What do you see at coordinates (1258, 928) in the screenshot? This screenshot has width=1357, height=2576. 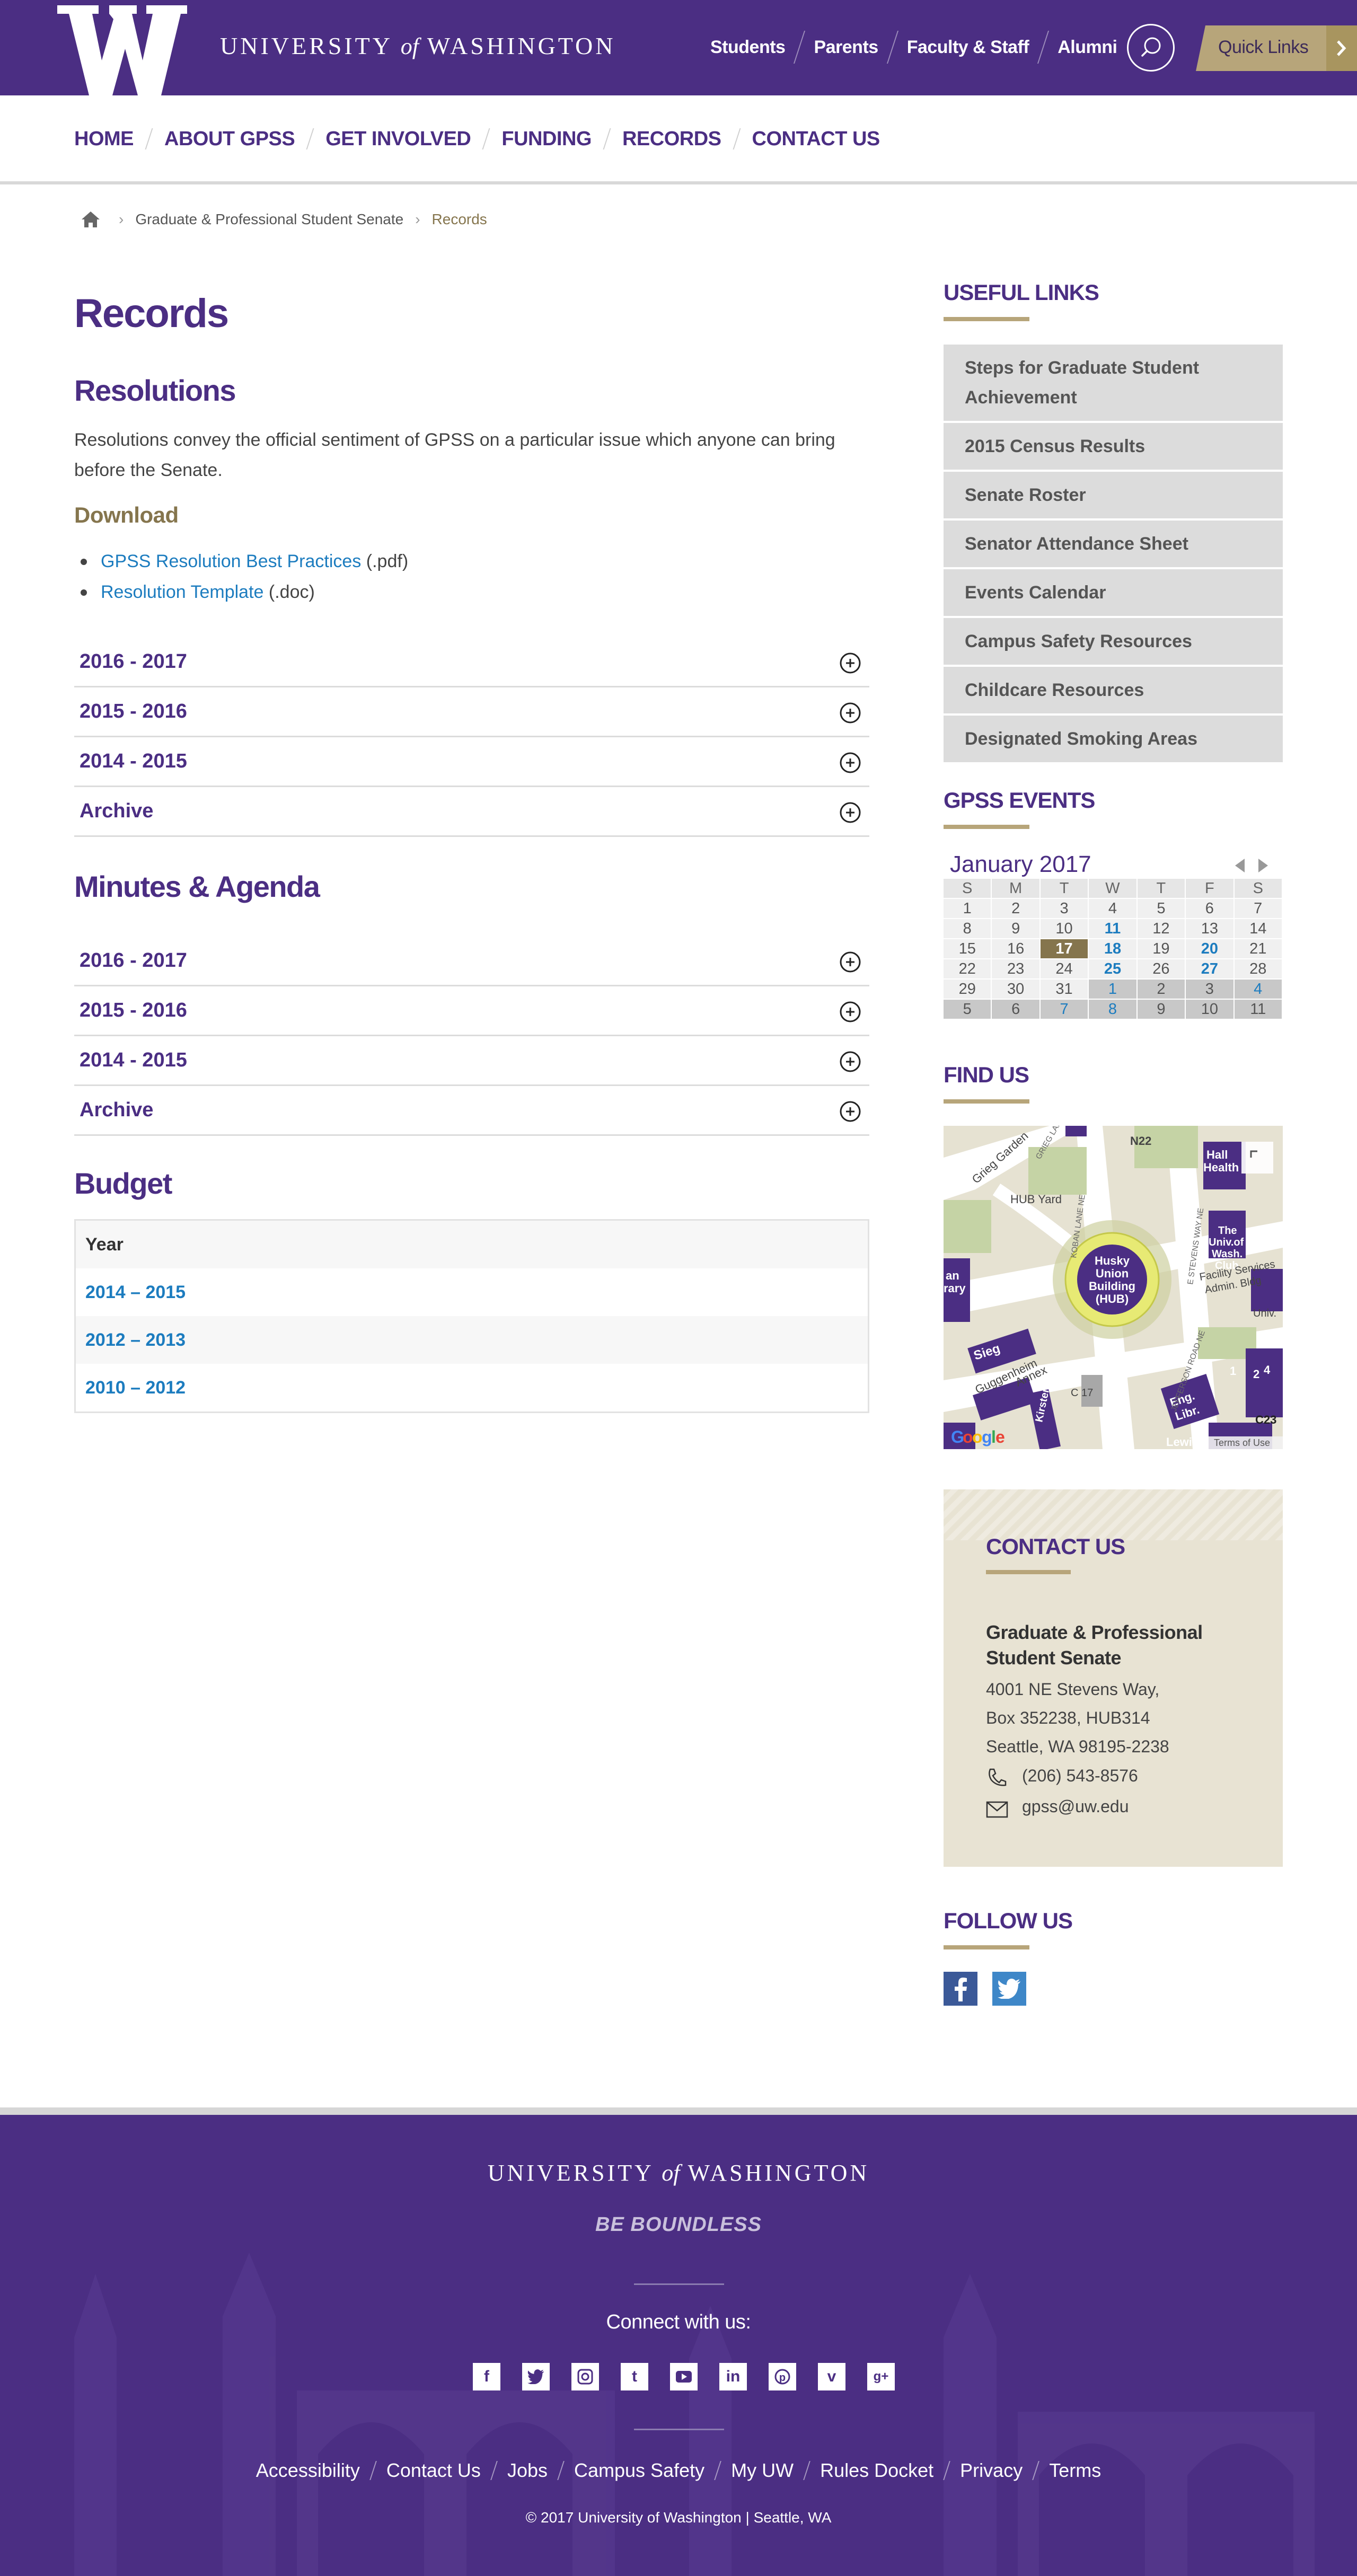 I see `calendar-day: 14` at bounding box center [1258, 928].